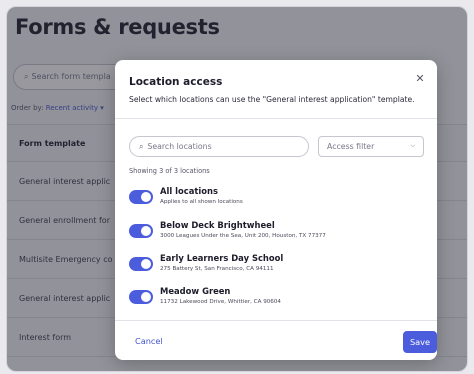 The image size is (474, 374). What do you see at coordinates (141, 146) in the screenshot?
I see `search-icon: ⌕` at bounding box center [141, 146].